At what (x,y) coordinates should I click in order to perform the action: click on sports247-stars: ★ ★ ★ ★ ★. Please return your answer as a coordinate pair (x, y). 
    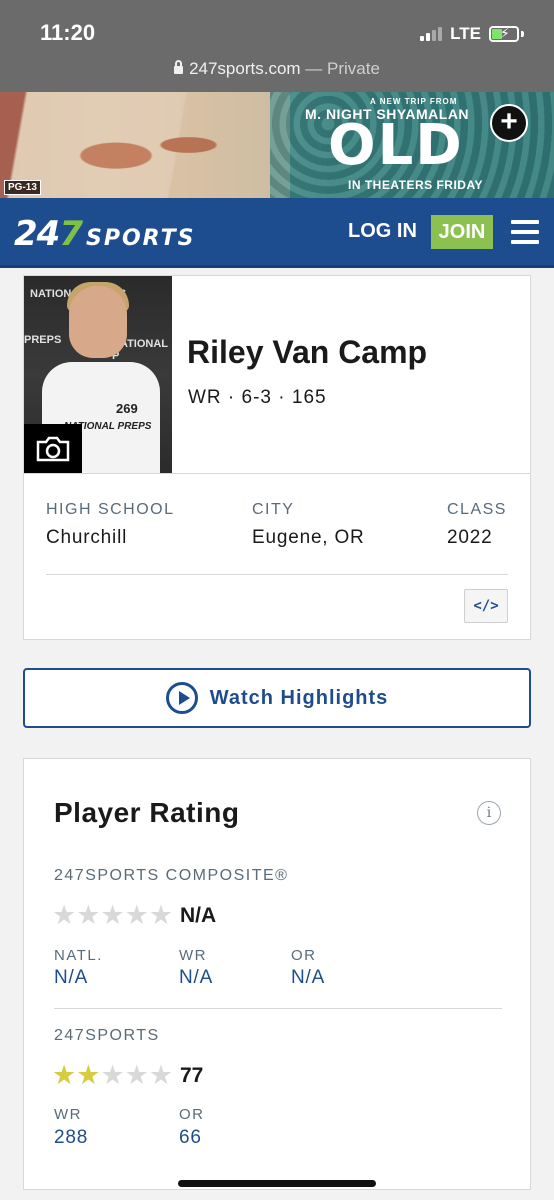
    Looking at the image, I should click on (112, 1075).